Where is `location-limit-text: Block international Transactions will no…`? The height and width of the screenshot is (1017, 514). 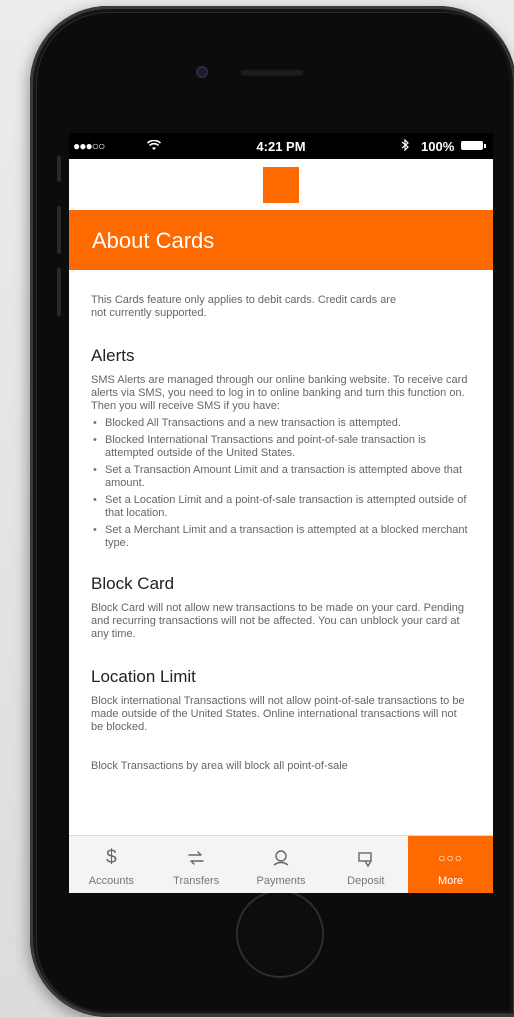
location-limit-text: Block international Transactions will no… is located at coordinates (278, 714).